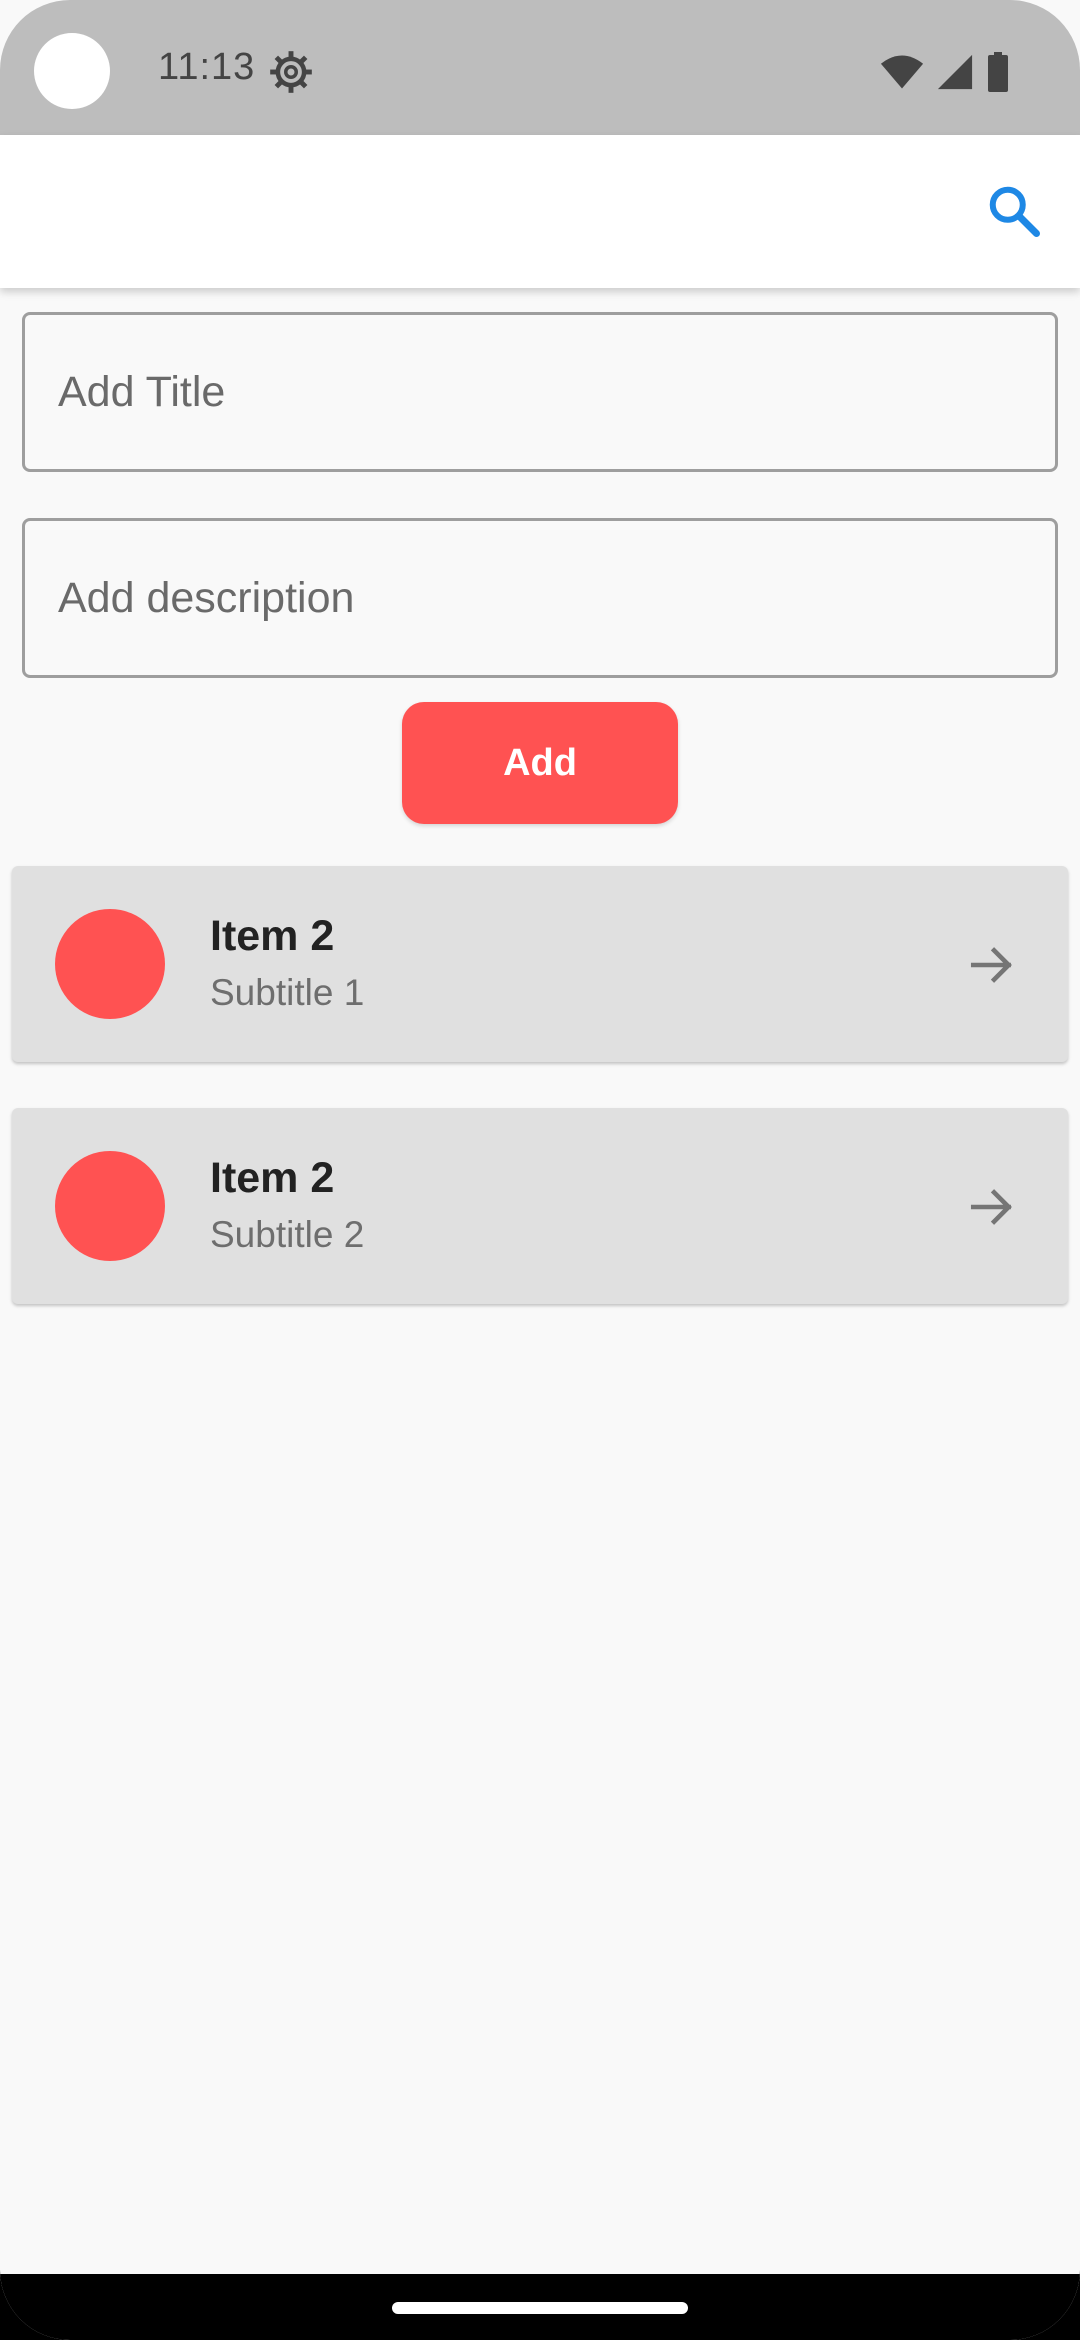  I want to click on description-input, so click(540, 598).